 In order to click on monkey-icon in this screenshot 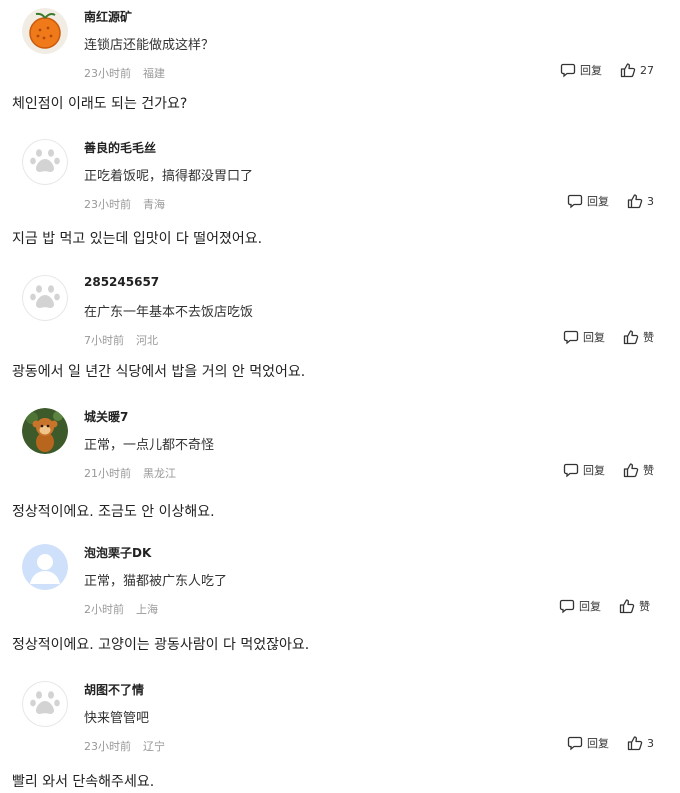, I will do `click(45, 431)`.